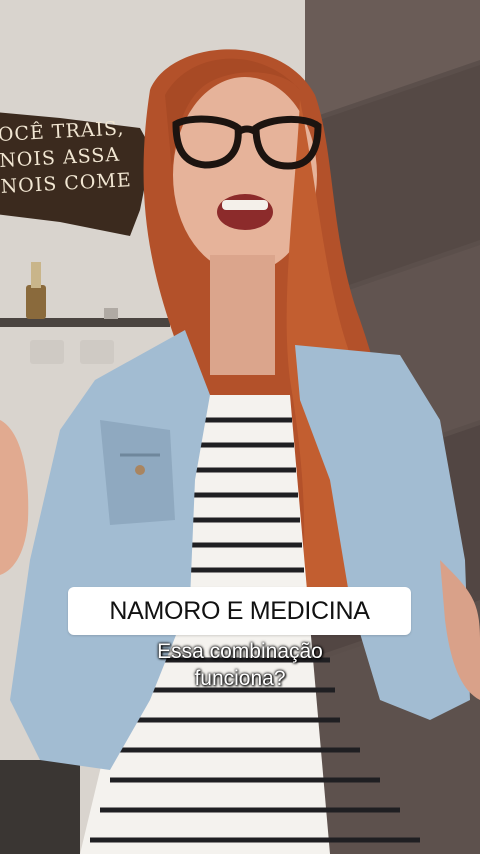  I want to click on shelf, so click(85, 322).